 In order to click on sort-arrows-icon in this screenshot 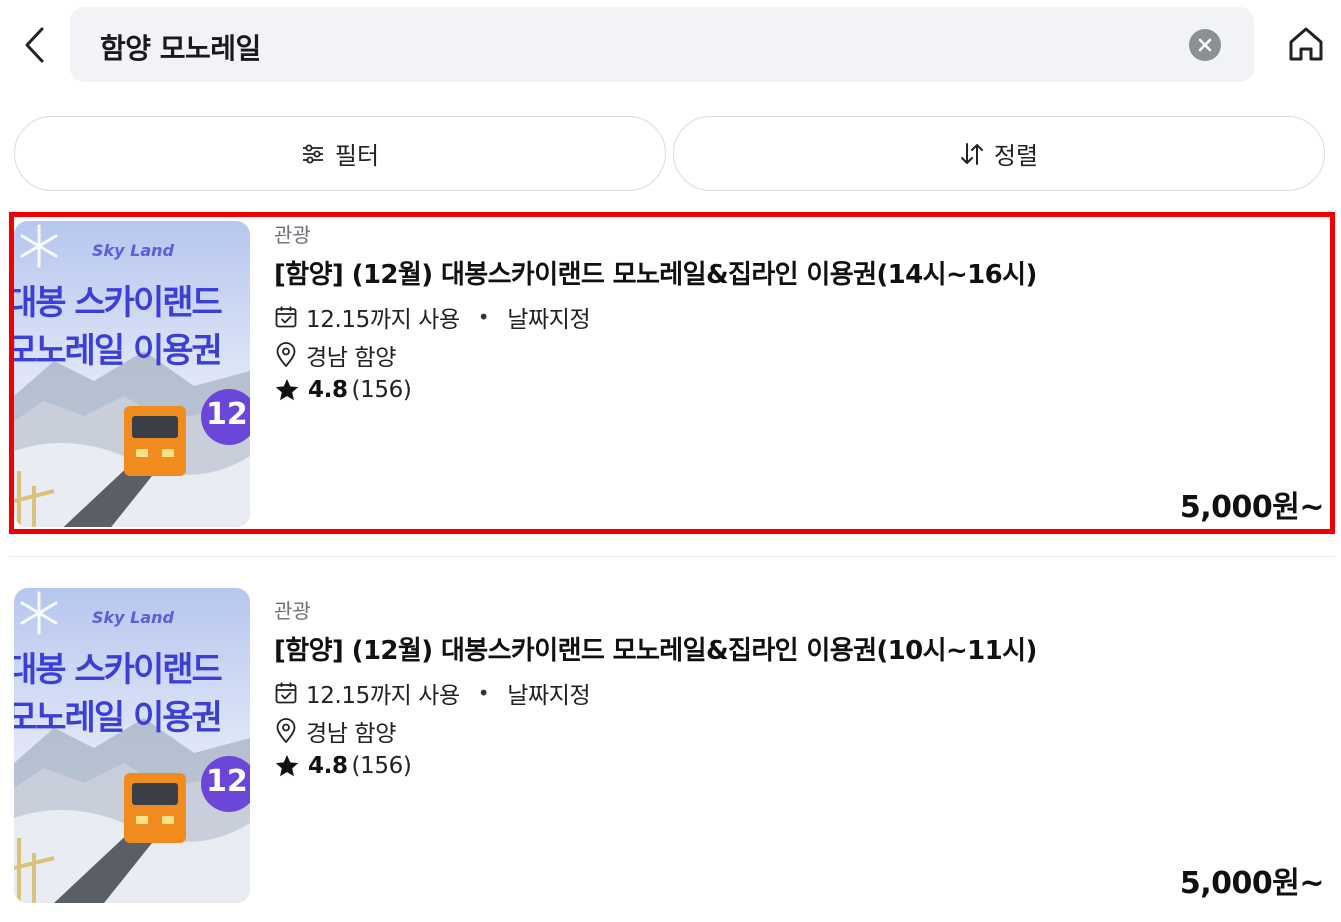, I will do `click(972, 154)`.